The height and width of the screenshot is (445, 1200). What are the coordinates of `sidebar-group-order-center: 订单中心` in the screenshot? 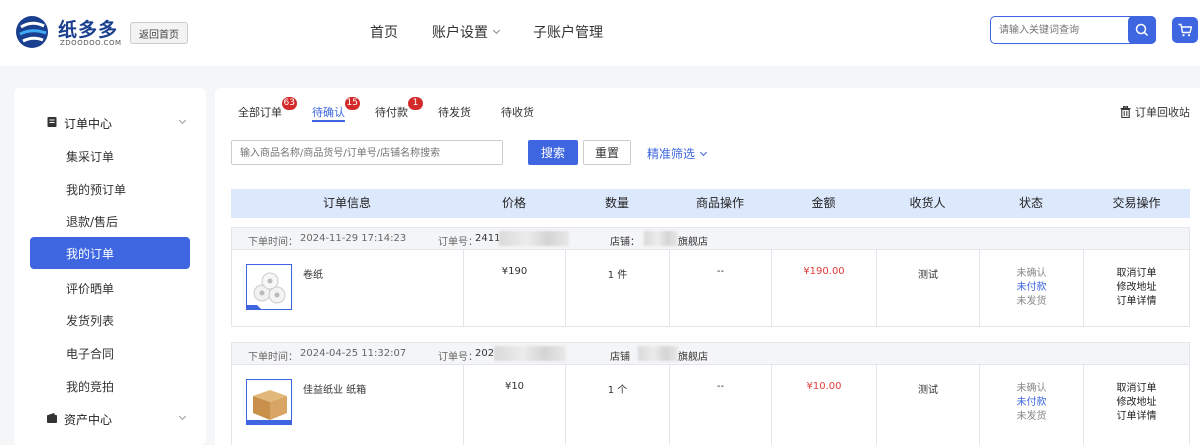 It's located at (110, 123).